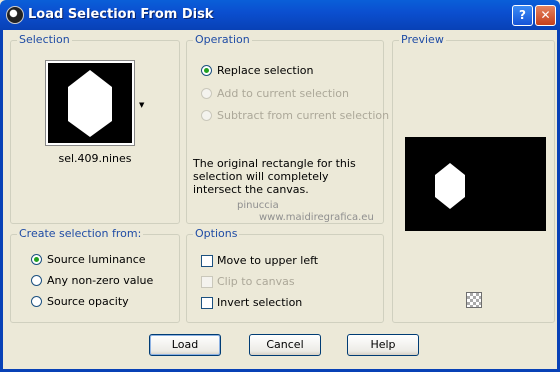 The width and height of the screenshot is (560, 372). Describe the element at coordinates (280, 15) in the screenshot. I see `title-bar: Load Selection From Disk ? ✕` at that location.